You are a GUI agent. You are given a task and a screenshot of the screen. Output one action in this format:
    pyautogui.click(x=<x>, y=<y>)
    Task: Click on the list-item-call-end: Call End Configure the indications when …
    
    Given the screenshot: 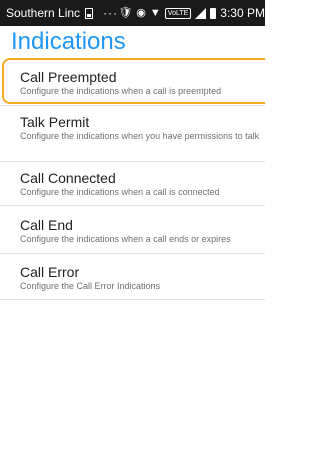 What is the action you would take?
    pyautogui.click(x=132, y=230)
    